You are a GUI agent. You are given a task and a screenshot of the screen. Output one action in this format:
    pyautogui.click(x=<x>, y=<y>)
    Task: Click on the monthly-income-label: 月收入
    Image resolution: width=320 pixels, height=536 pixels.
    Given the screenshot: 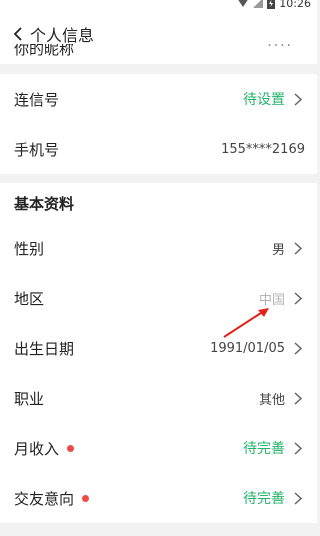 What is the action you would take?
    pyautogui.click(x=44, y=448)
    